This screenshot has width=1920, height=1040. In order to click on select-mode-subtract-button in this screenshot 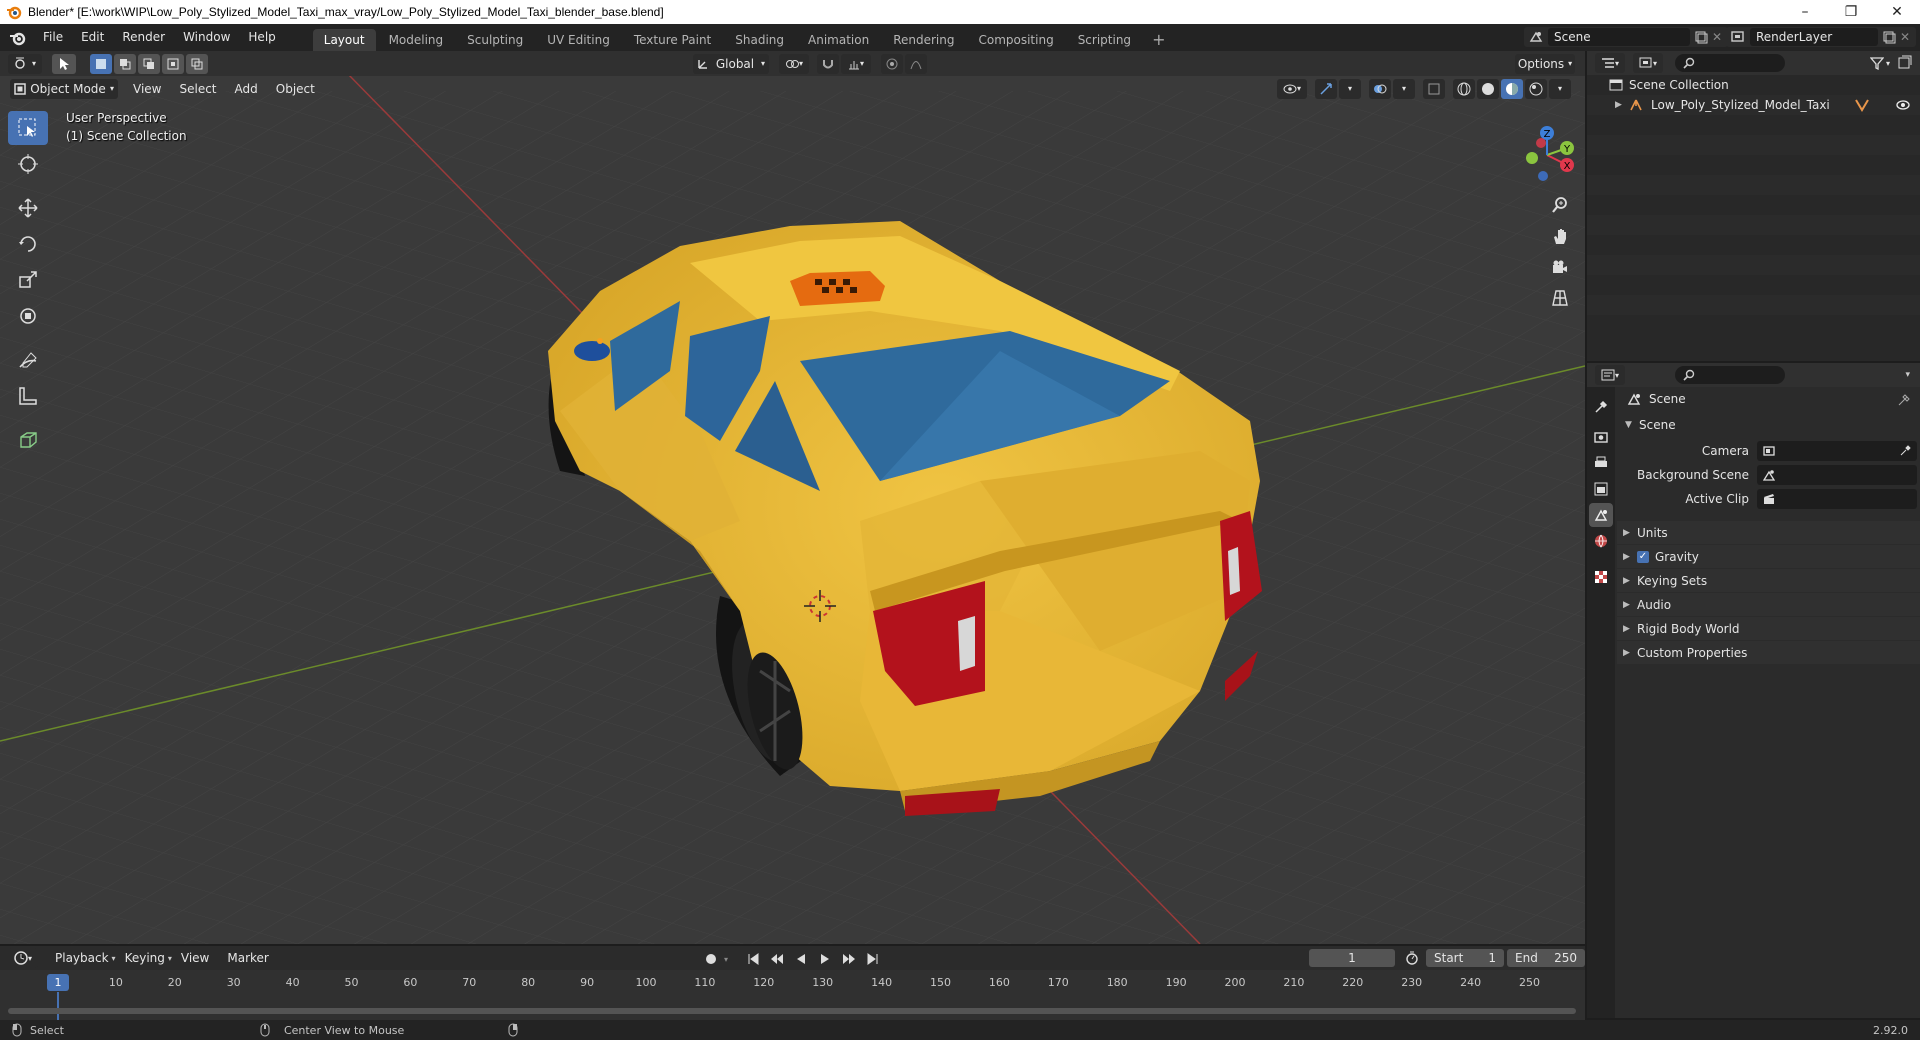, I will do `click(149, 63)`.